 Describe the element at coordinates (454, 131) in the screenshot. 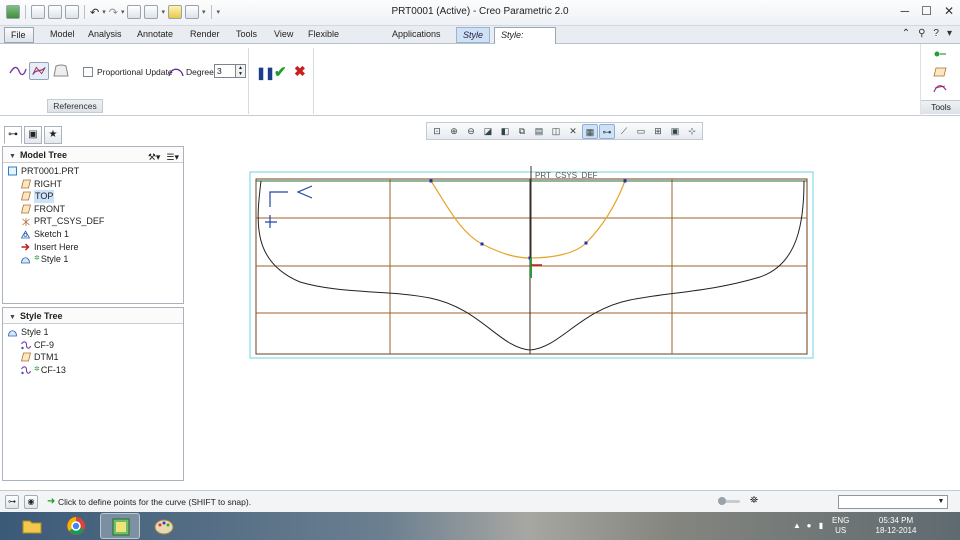

I see `zoom-in-icon: ⊕` at that location.